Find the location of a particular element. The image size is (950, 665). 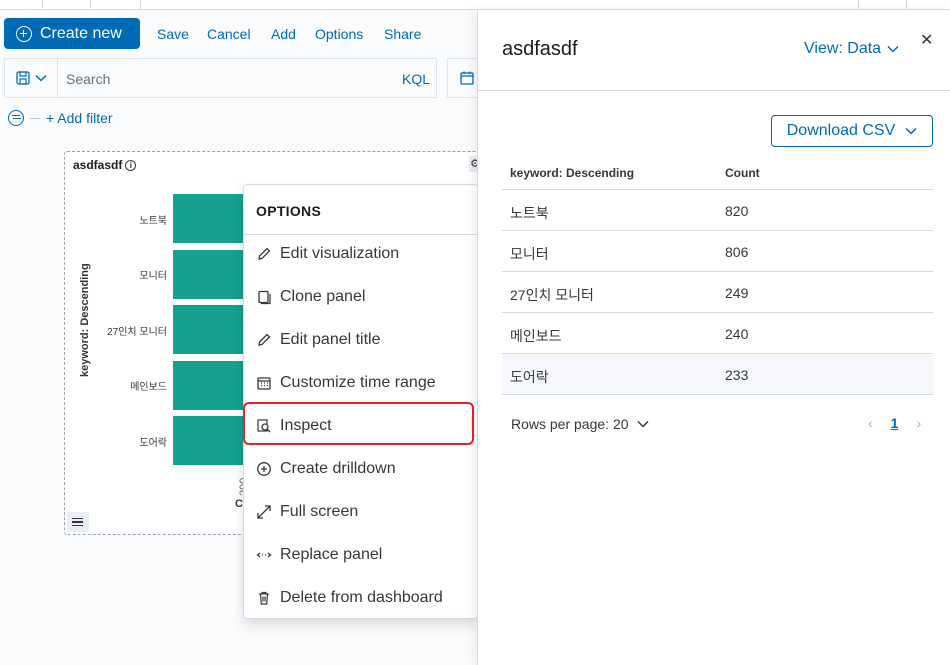

query-bar: Search KQL is located at coordinates (220, 78).